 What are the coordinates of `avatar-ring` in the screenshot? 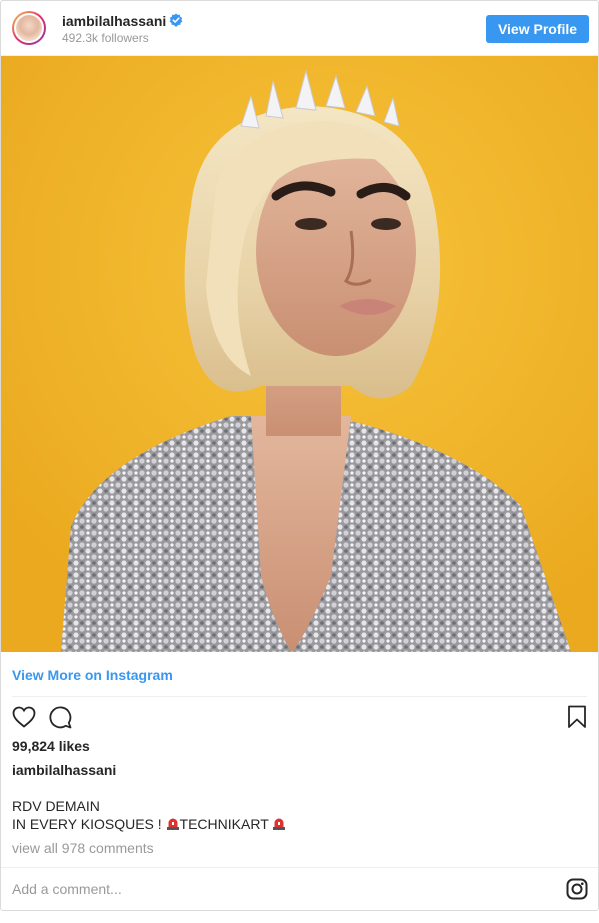 It's located at (29, 28).